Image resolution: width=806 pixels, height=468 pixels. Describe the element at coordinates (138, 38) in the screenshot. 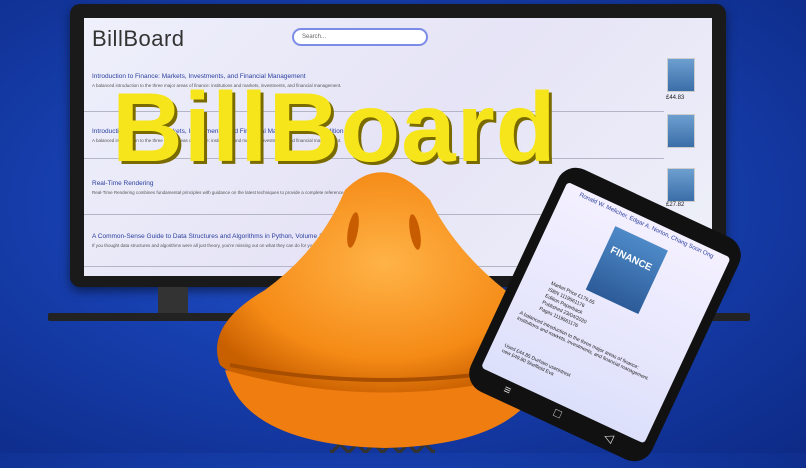

I see `site-logo: BillBoard` at that location.